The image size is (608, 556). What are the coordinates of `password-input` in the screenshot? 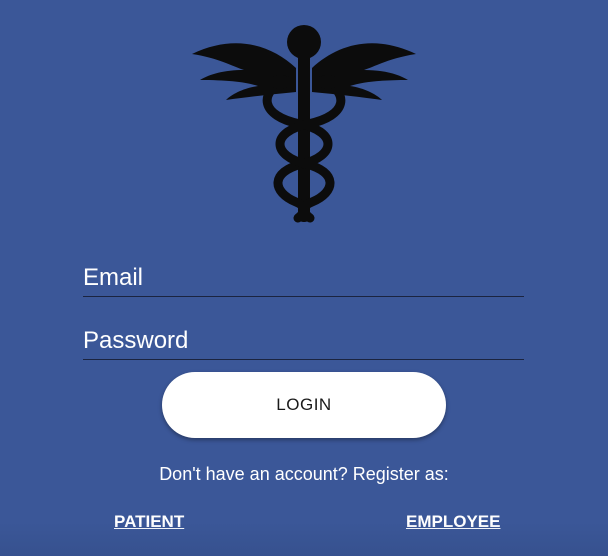 It's located at (303, 343).